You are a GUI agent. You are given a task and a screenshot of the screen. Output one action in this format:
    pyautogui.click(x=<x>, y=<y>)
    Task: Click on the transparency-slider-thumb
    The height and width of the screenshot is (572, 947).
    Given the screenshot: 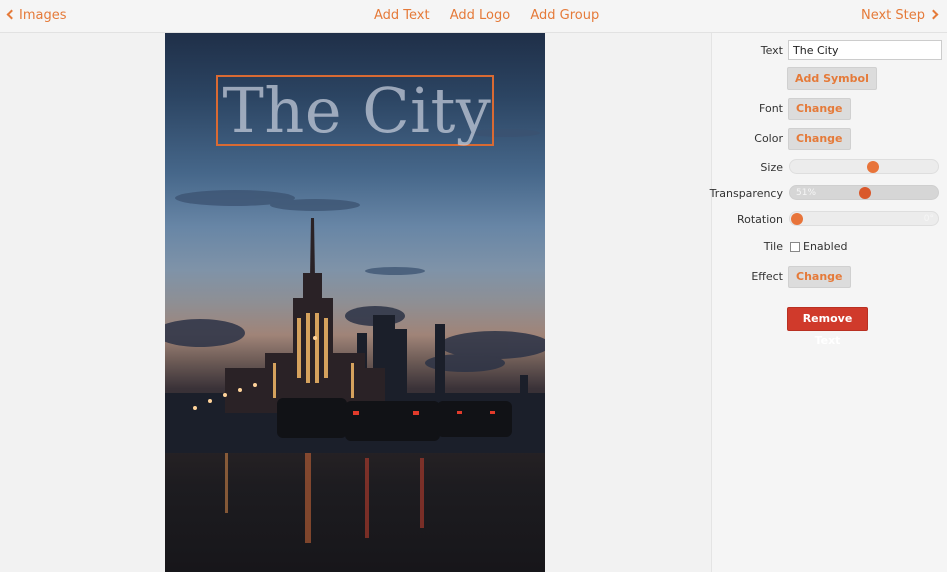 What is the action you would take?
    pyautogui.click(x=865, y=193)
    